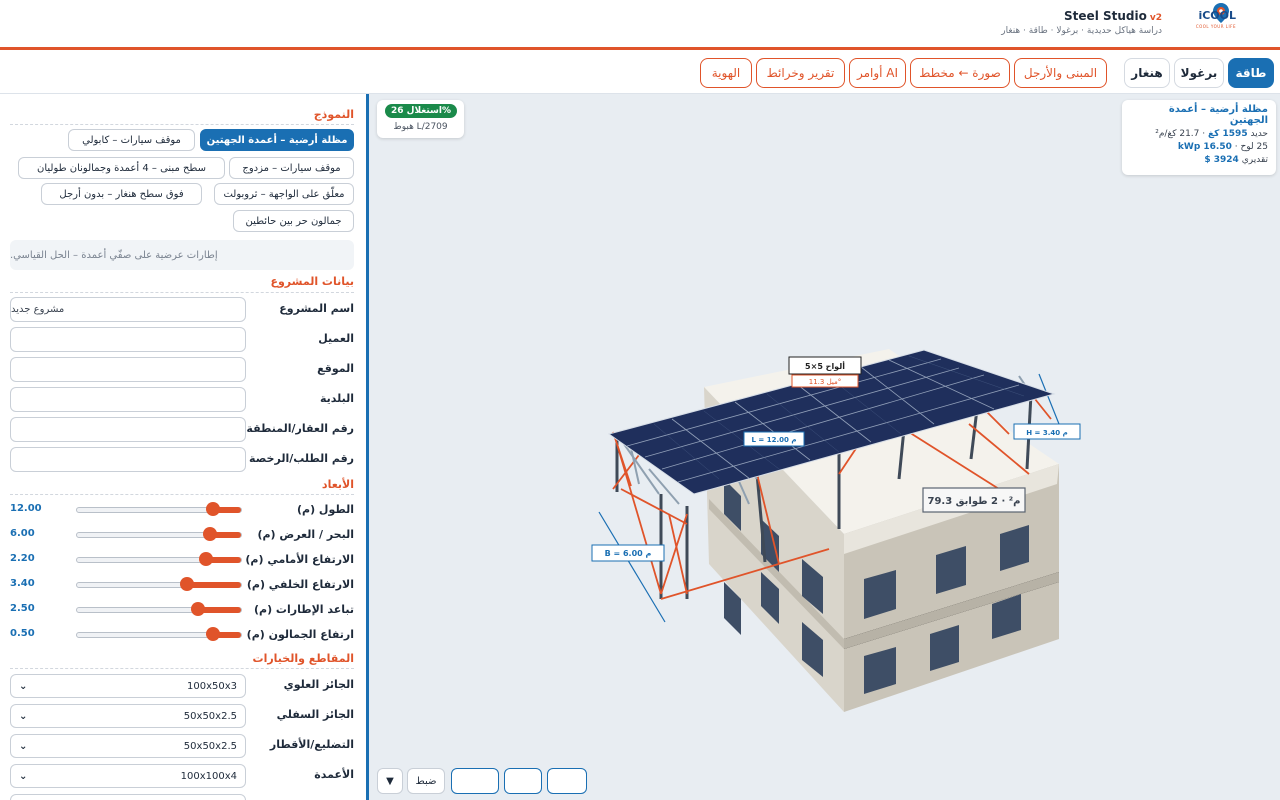 Image resolution: width=1280 pixels, height=800 pixels. Describe the element at coordinates (335, 368) in the screenshot. I see `field-label-location: الموقع` at that location.